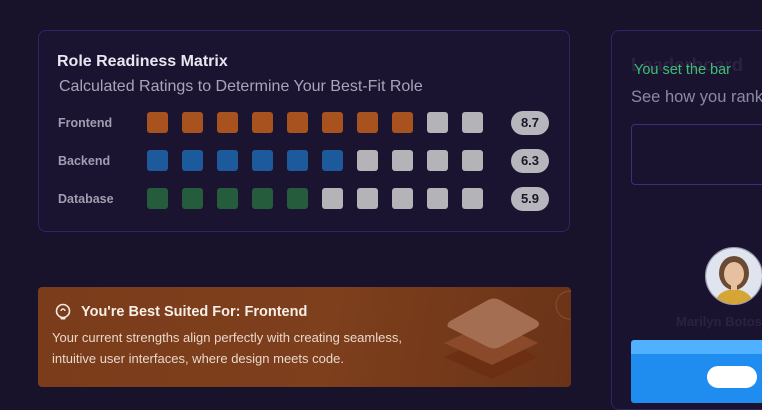 The height and width of the screenshot is (410, 762). Describe the element at coordinates (696, 154) in the screenshot. I see `leaderboard-note-box` at that location.